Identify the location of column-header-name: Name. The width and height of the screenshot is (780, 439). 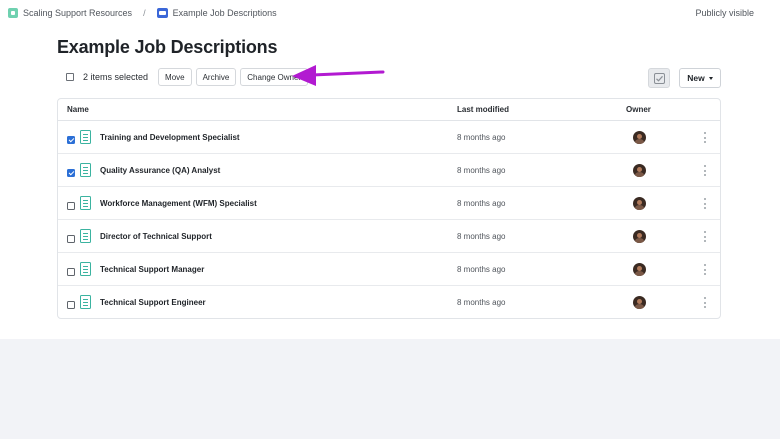
(78, 109).